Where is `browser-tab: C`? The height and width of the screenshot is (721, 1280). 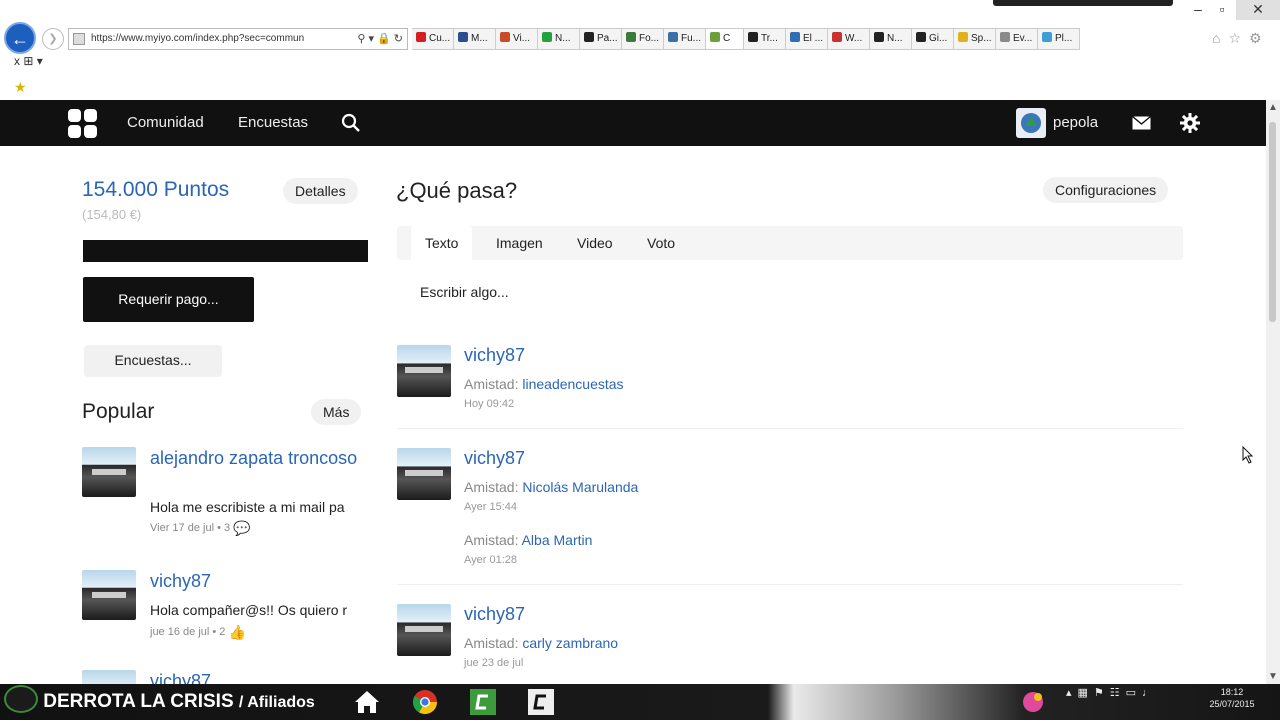 browser-tab: C is located at coordinates (725, 39).